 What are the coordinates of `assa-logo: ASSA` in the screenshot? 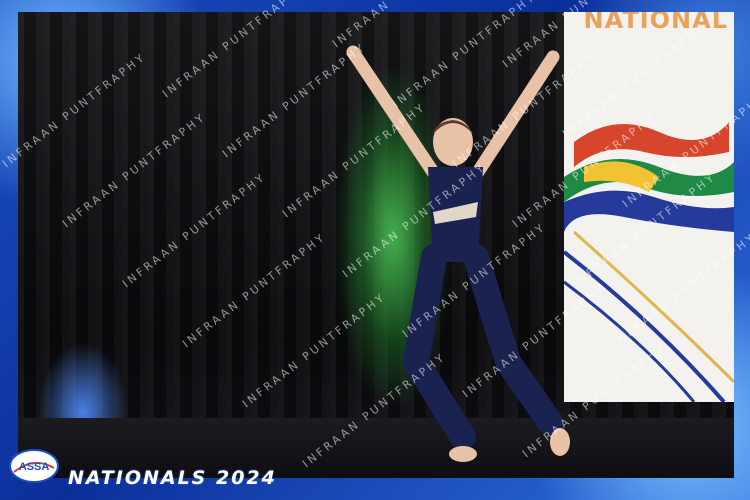 It's located at (34, 466).